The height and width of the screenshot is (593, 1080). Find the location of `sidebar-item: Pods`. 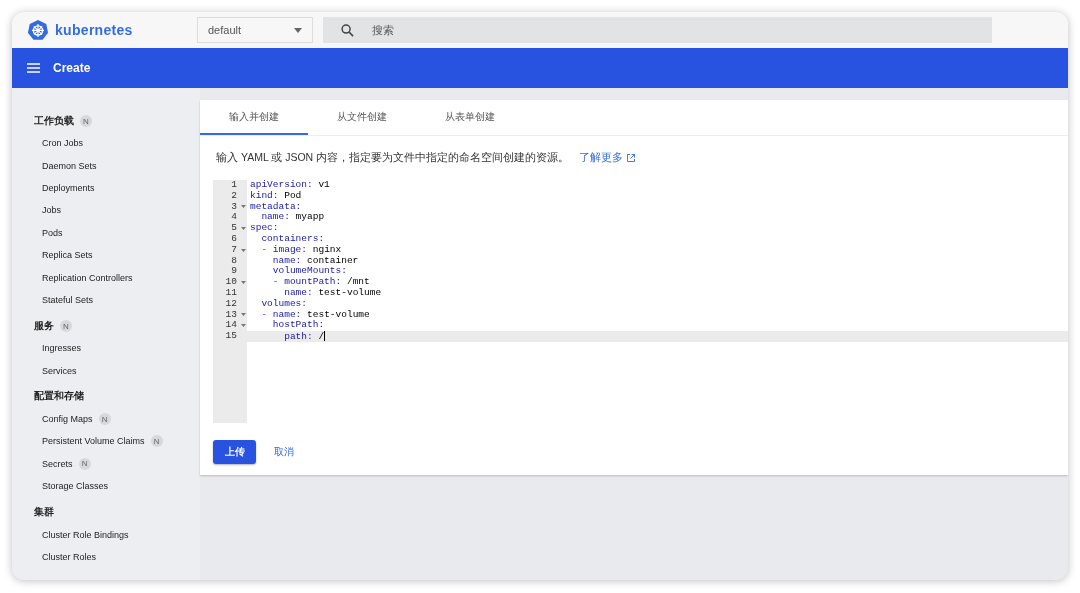

sidebar-item: Pods is located at coordinates (52, 232).